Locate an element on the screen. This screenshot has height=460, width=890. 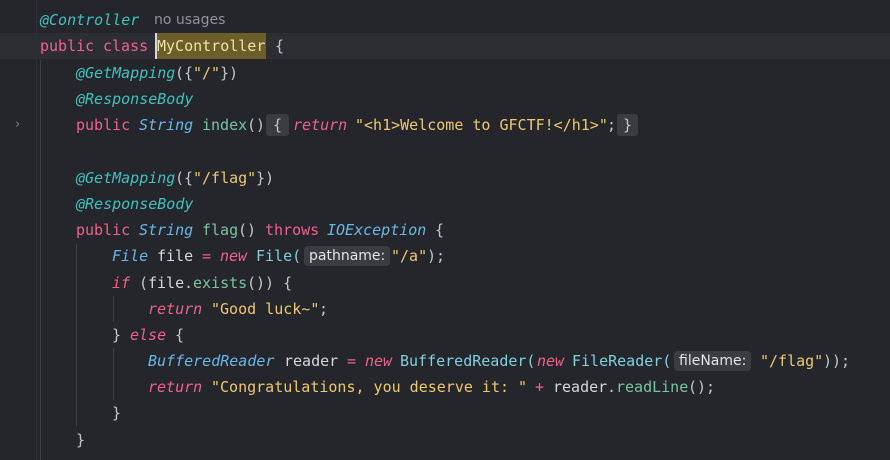
fold-open-brace: { is located at coordinates (278, 125).